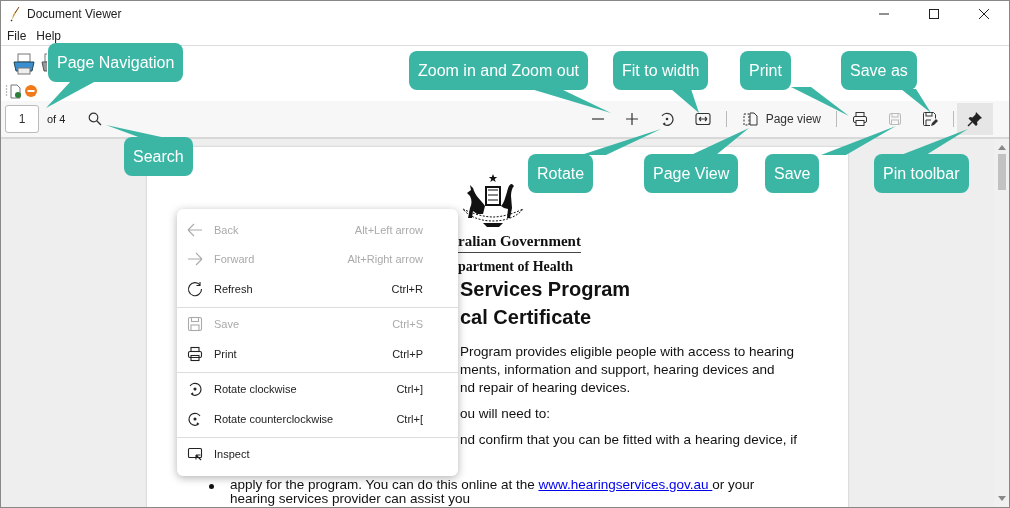 The image size is (1010, 508). What do you see at coordinates (934, 13) in the screenshot?
I see `maximize-icon` at bounding box center [934, 13].